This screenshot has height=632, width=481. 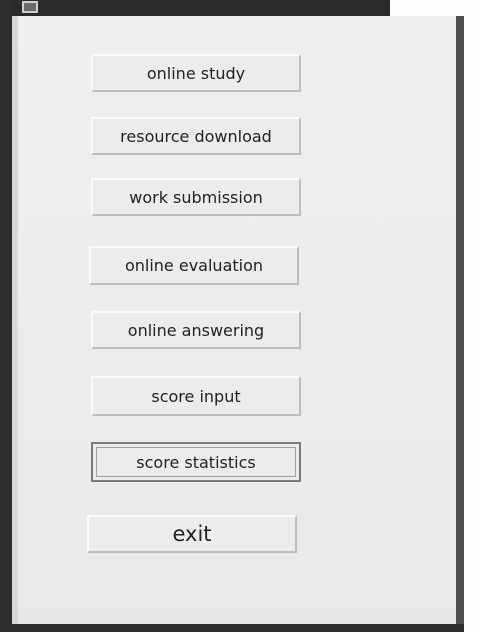 What do you see at coordinates (211, 8) in the screenshot?
I see `window-title` at bounding box center [211, 8].